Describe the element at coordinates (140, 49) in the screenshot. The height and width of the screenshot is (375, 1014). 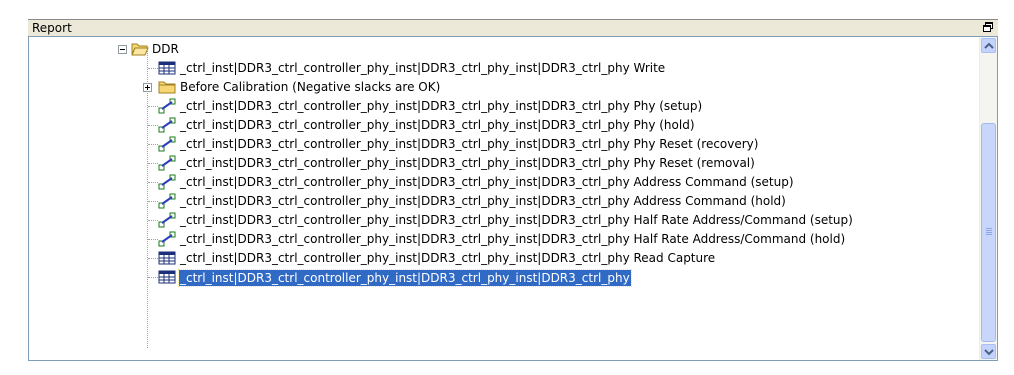
I see `folder-open-icon` at that location.